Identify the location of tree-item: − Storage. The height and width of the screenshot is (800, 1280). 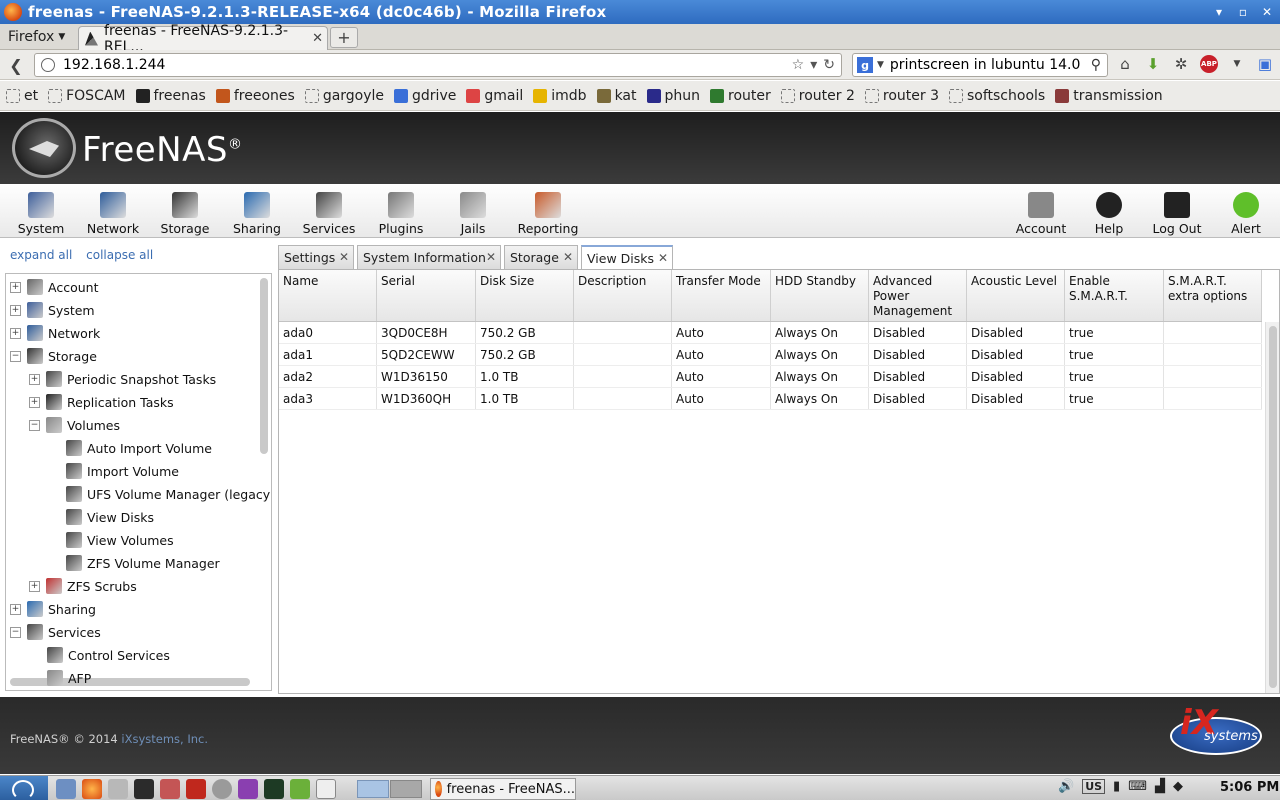
(53, 356).